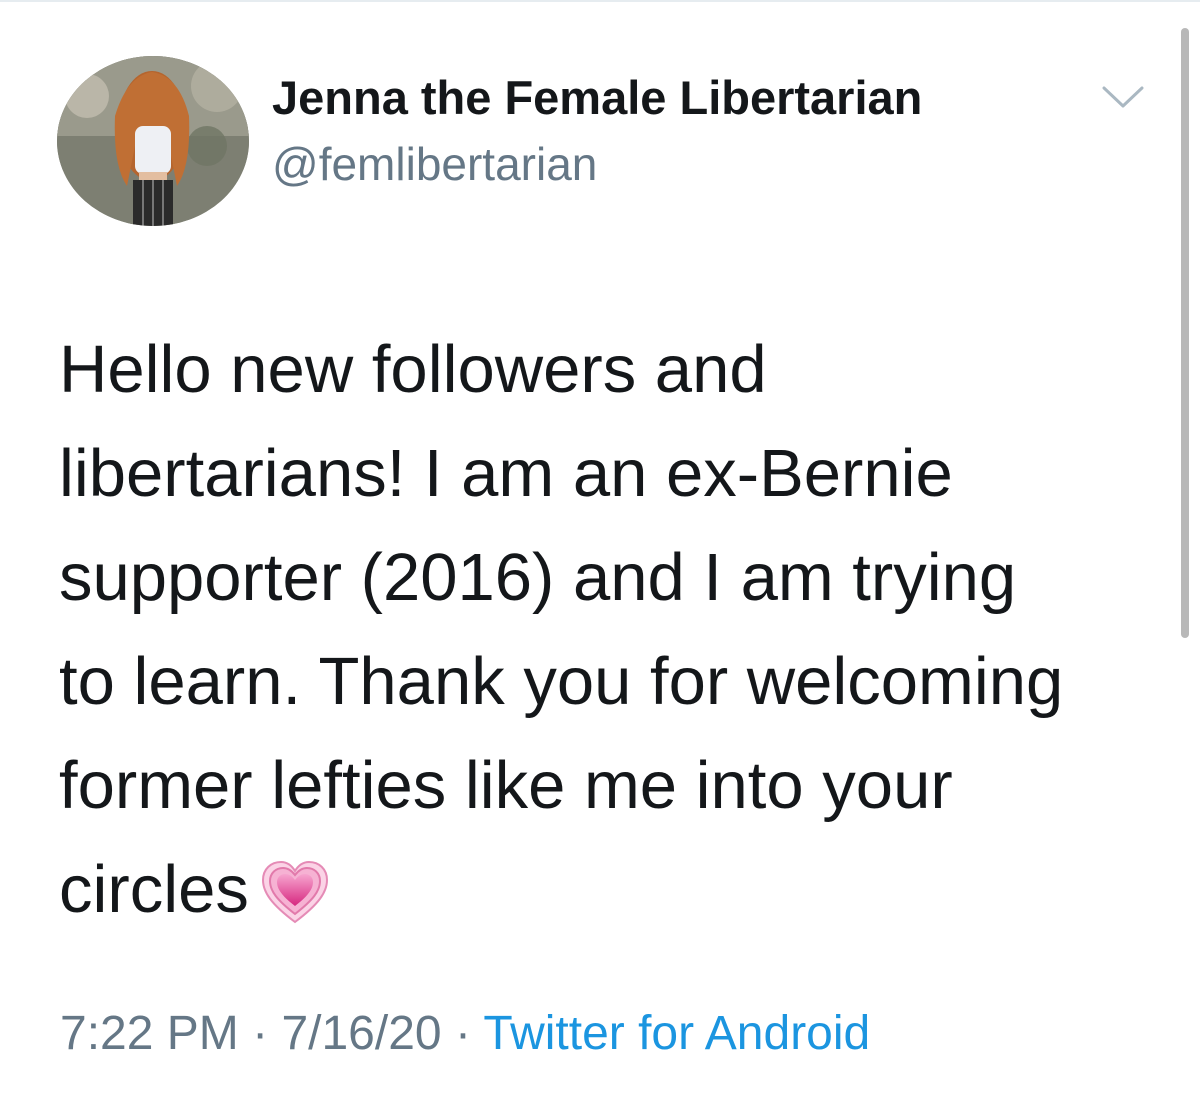 The height and width of the screenshot is (1099, 1200). What do you see at coordinates (609, 896) in the screenshot?
I see `tweet-text-last-line: circles` at bounding box center [609, 896].